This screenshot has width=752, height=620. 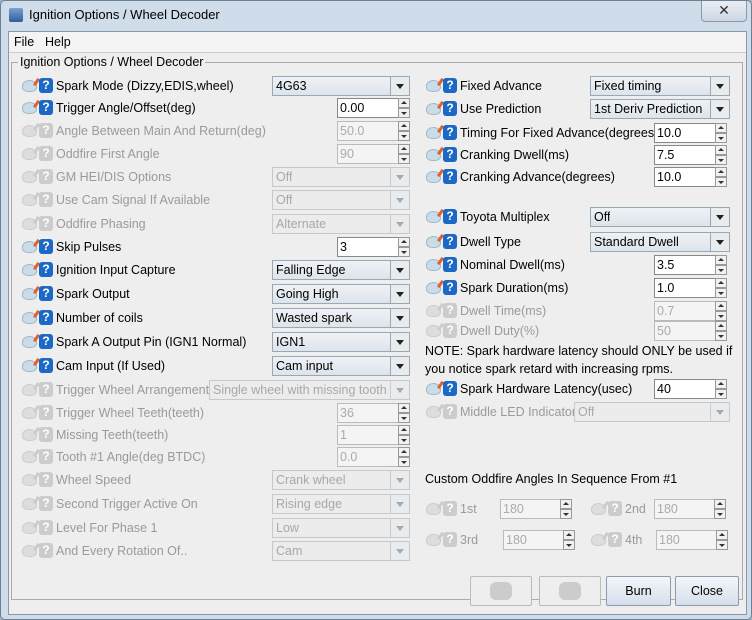 What do you see at coordinates (341, 294) in the screenshot?
I see `dropdown-spark-output: Going High` at bounding box center [341, 294].